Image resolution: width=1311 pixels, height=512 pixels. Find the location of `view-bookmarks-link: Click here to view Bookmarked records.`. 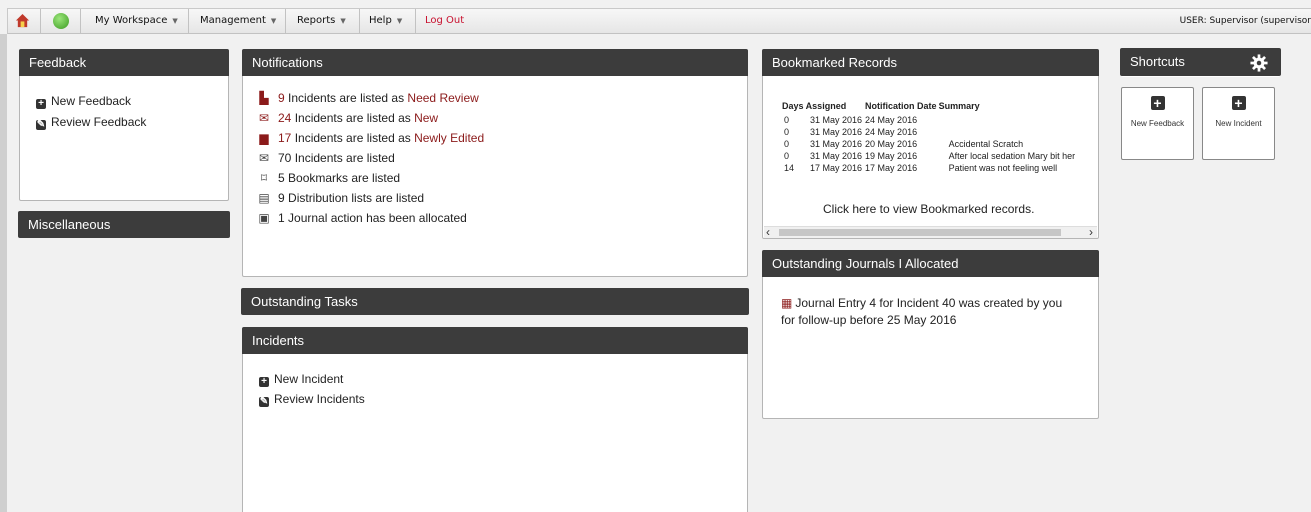

view-bookmarks-link: Click here to view Bookmarked records. is located at coordinates (928, 209).